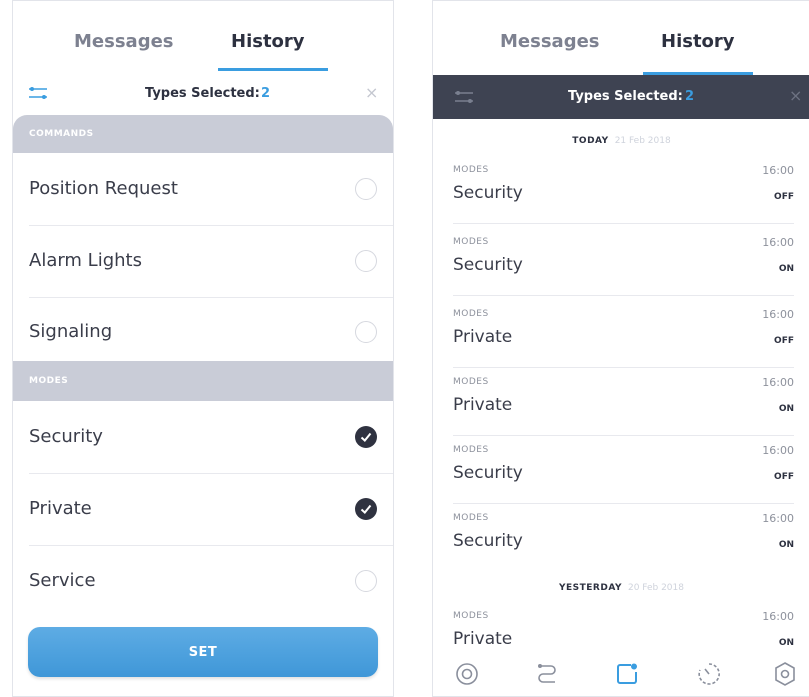 The image size is (809, 697). What do you see at coordinates (211, 329) in the screenshot?
I see `option-signaling: Signaling` at bounding box center [211, 329].